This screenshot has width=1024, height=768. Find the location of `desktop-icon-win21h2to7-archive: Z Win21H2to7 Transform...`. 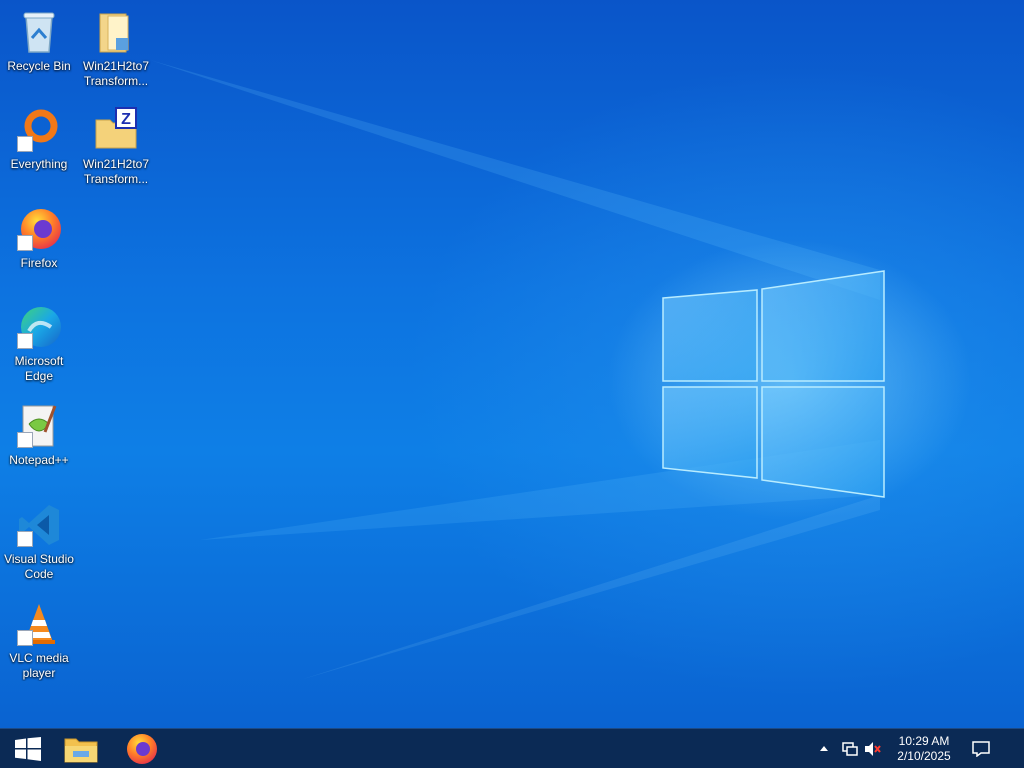

desktop-icon-win21h2to7-archive: Z Win21H2to7 Transform... is located at coordinates (116, 146).